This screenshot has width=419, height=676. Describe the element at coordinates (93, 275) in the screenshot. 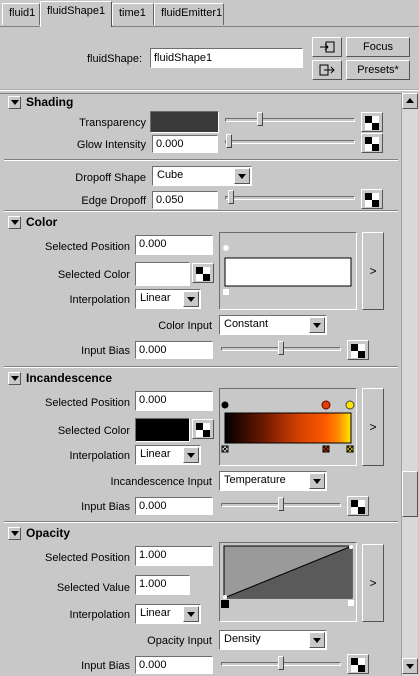

I see `color-selected-color-label: Selected Color` at that location.